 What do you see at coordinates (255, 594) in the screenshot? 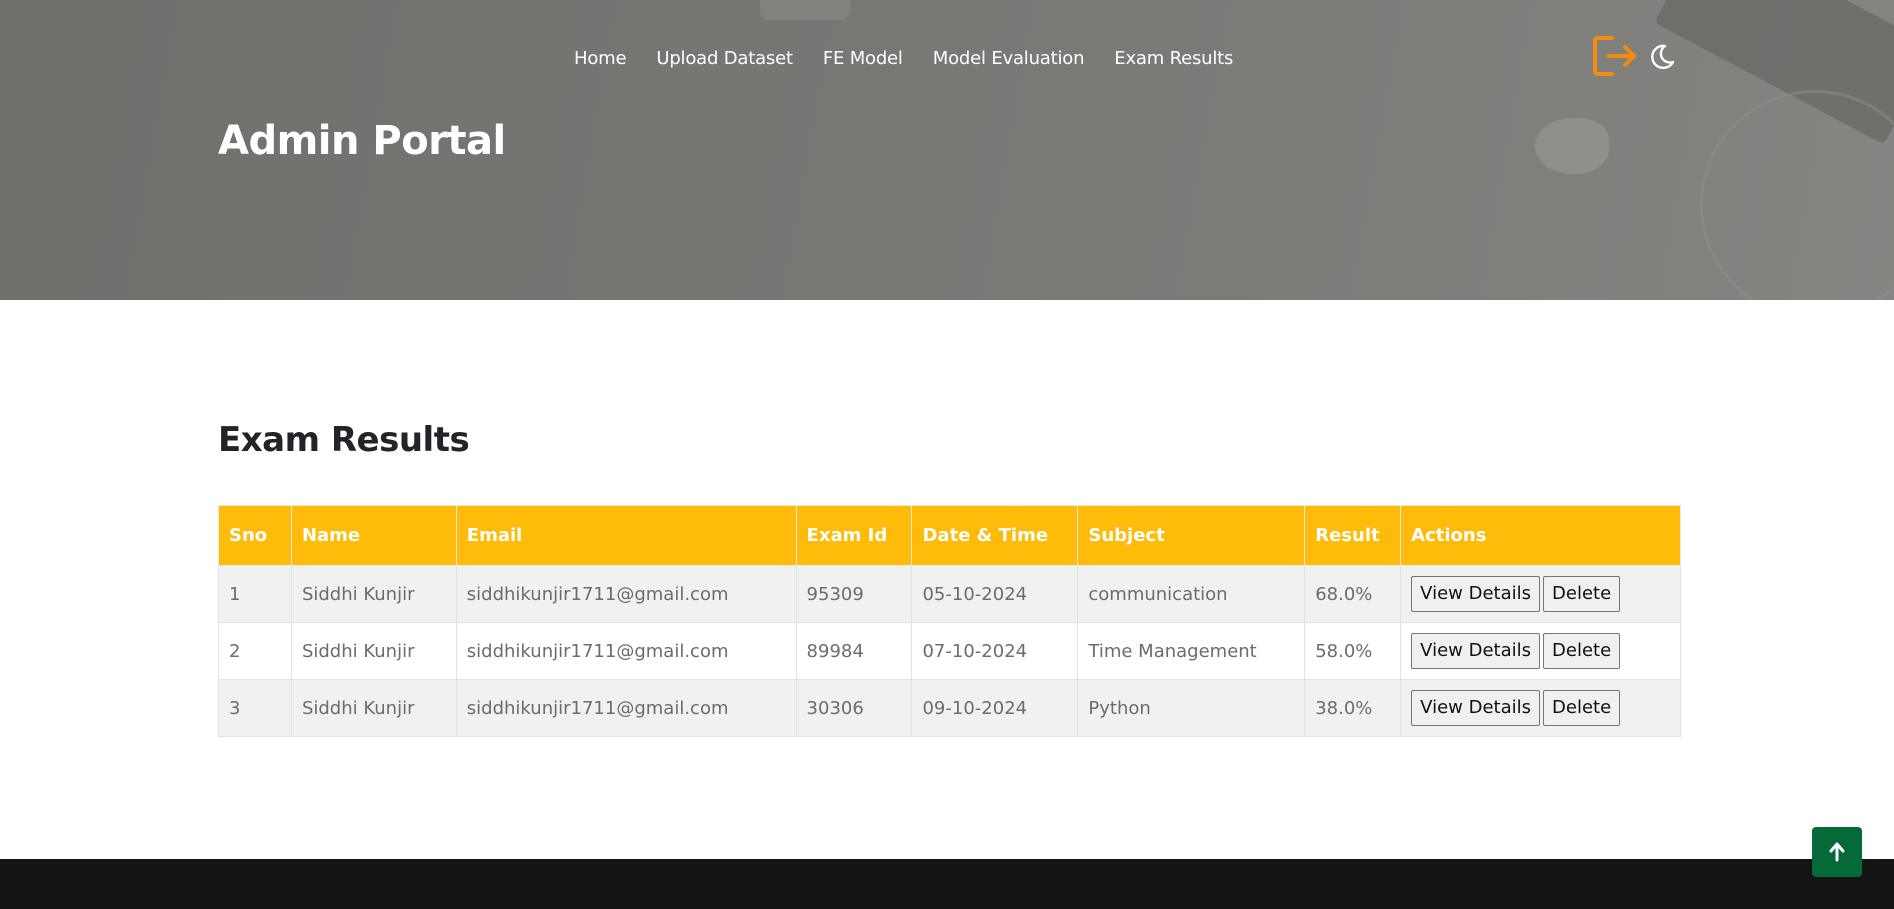
I see `cell-sno: 1` at bounding box center [255, 594].